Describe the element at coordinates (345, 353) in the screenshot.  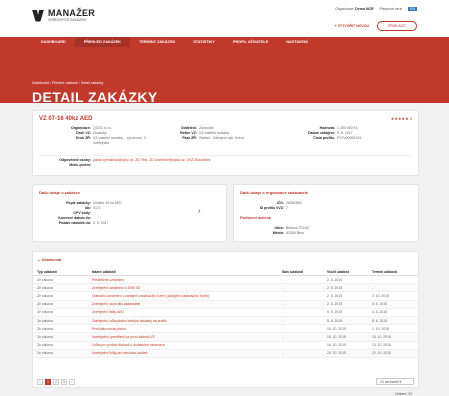
I see `event-created: 20. 10. 2015` at that location.